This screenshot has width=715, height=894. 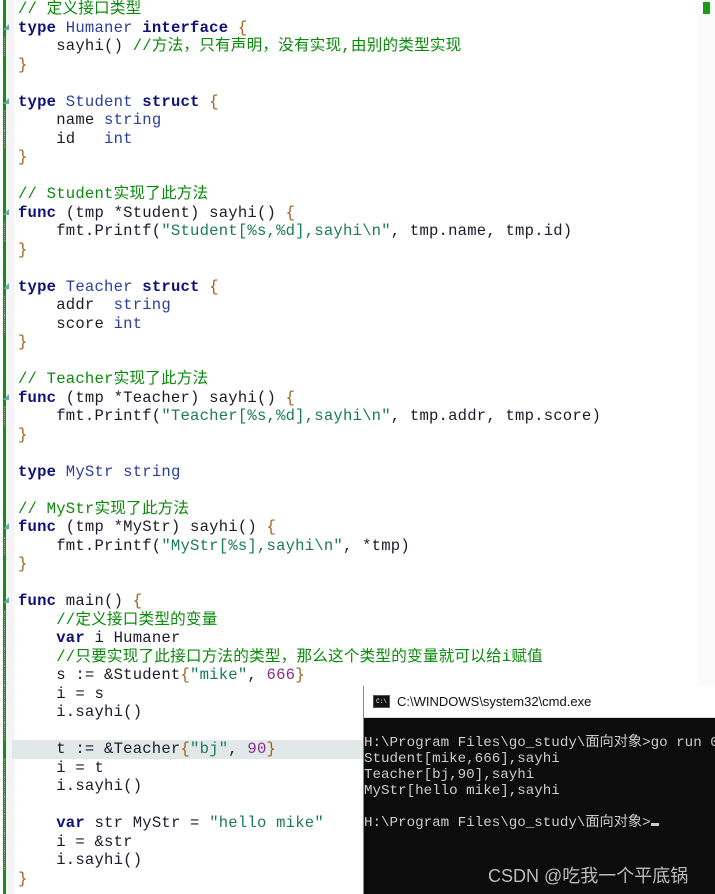 I want to click on code-text: s := &Student, so click(x=99, y=675).